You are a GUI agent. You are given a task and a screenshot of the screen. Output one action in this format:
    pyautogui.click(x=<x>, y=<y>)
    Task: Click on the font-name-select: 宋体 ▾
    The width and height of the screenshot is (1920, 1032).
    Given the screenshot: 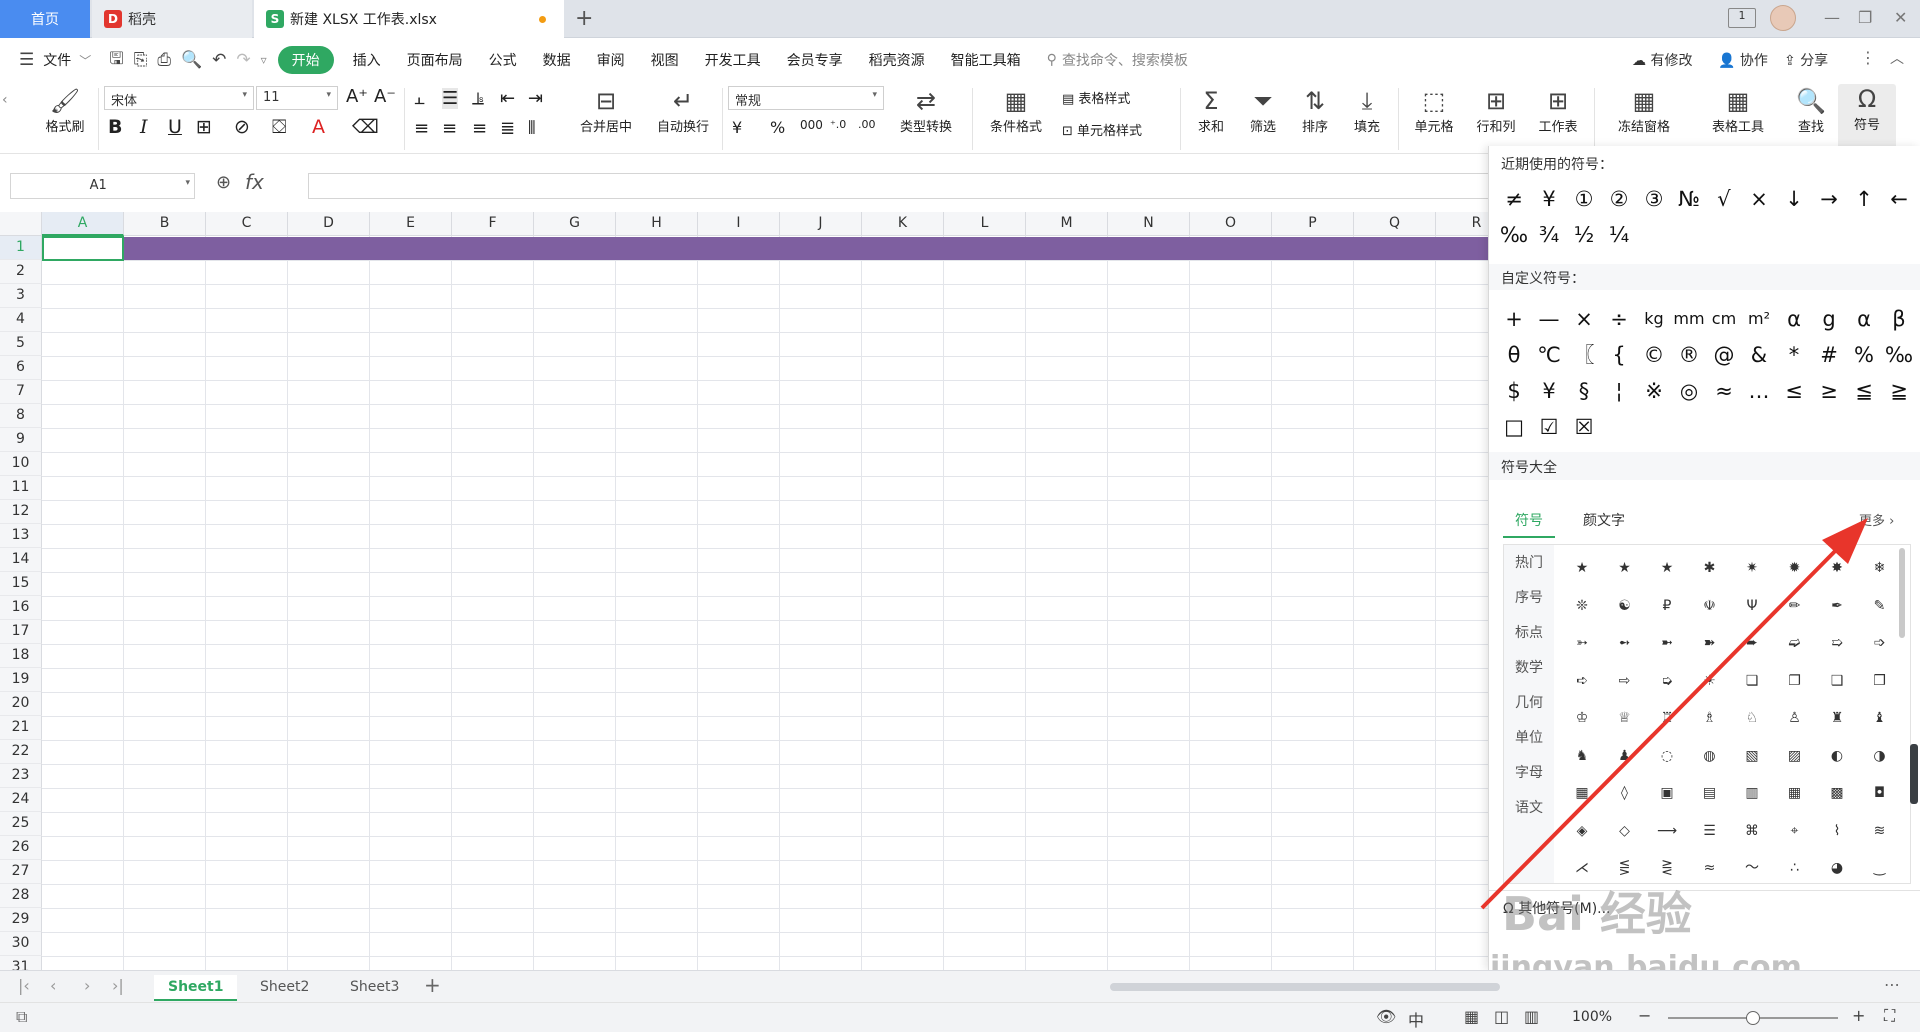 What is the action you would take?
    pyautogui.click(x=179, y=98)
    